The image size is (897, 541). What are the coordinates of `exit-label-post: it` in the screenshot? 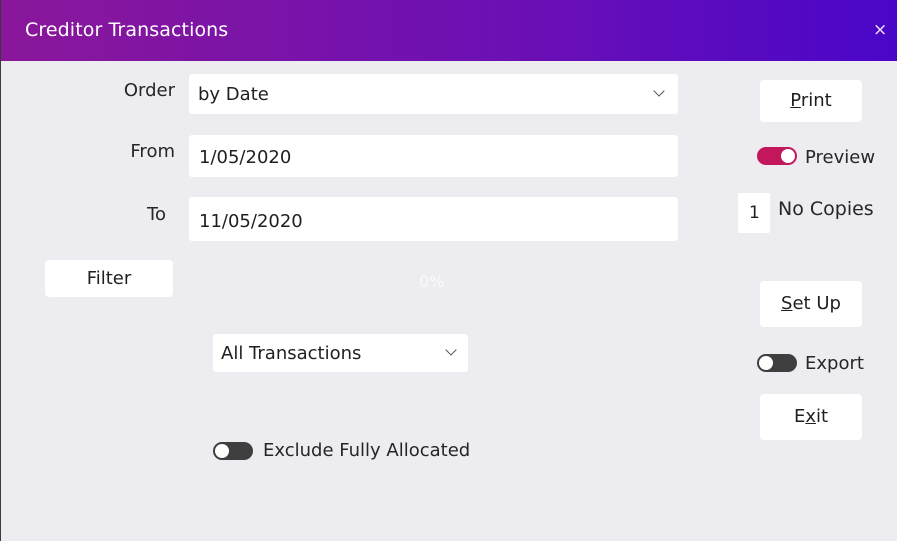 It's located at (822, 416).